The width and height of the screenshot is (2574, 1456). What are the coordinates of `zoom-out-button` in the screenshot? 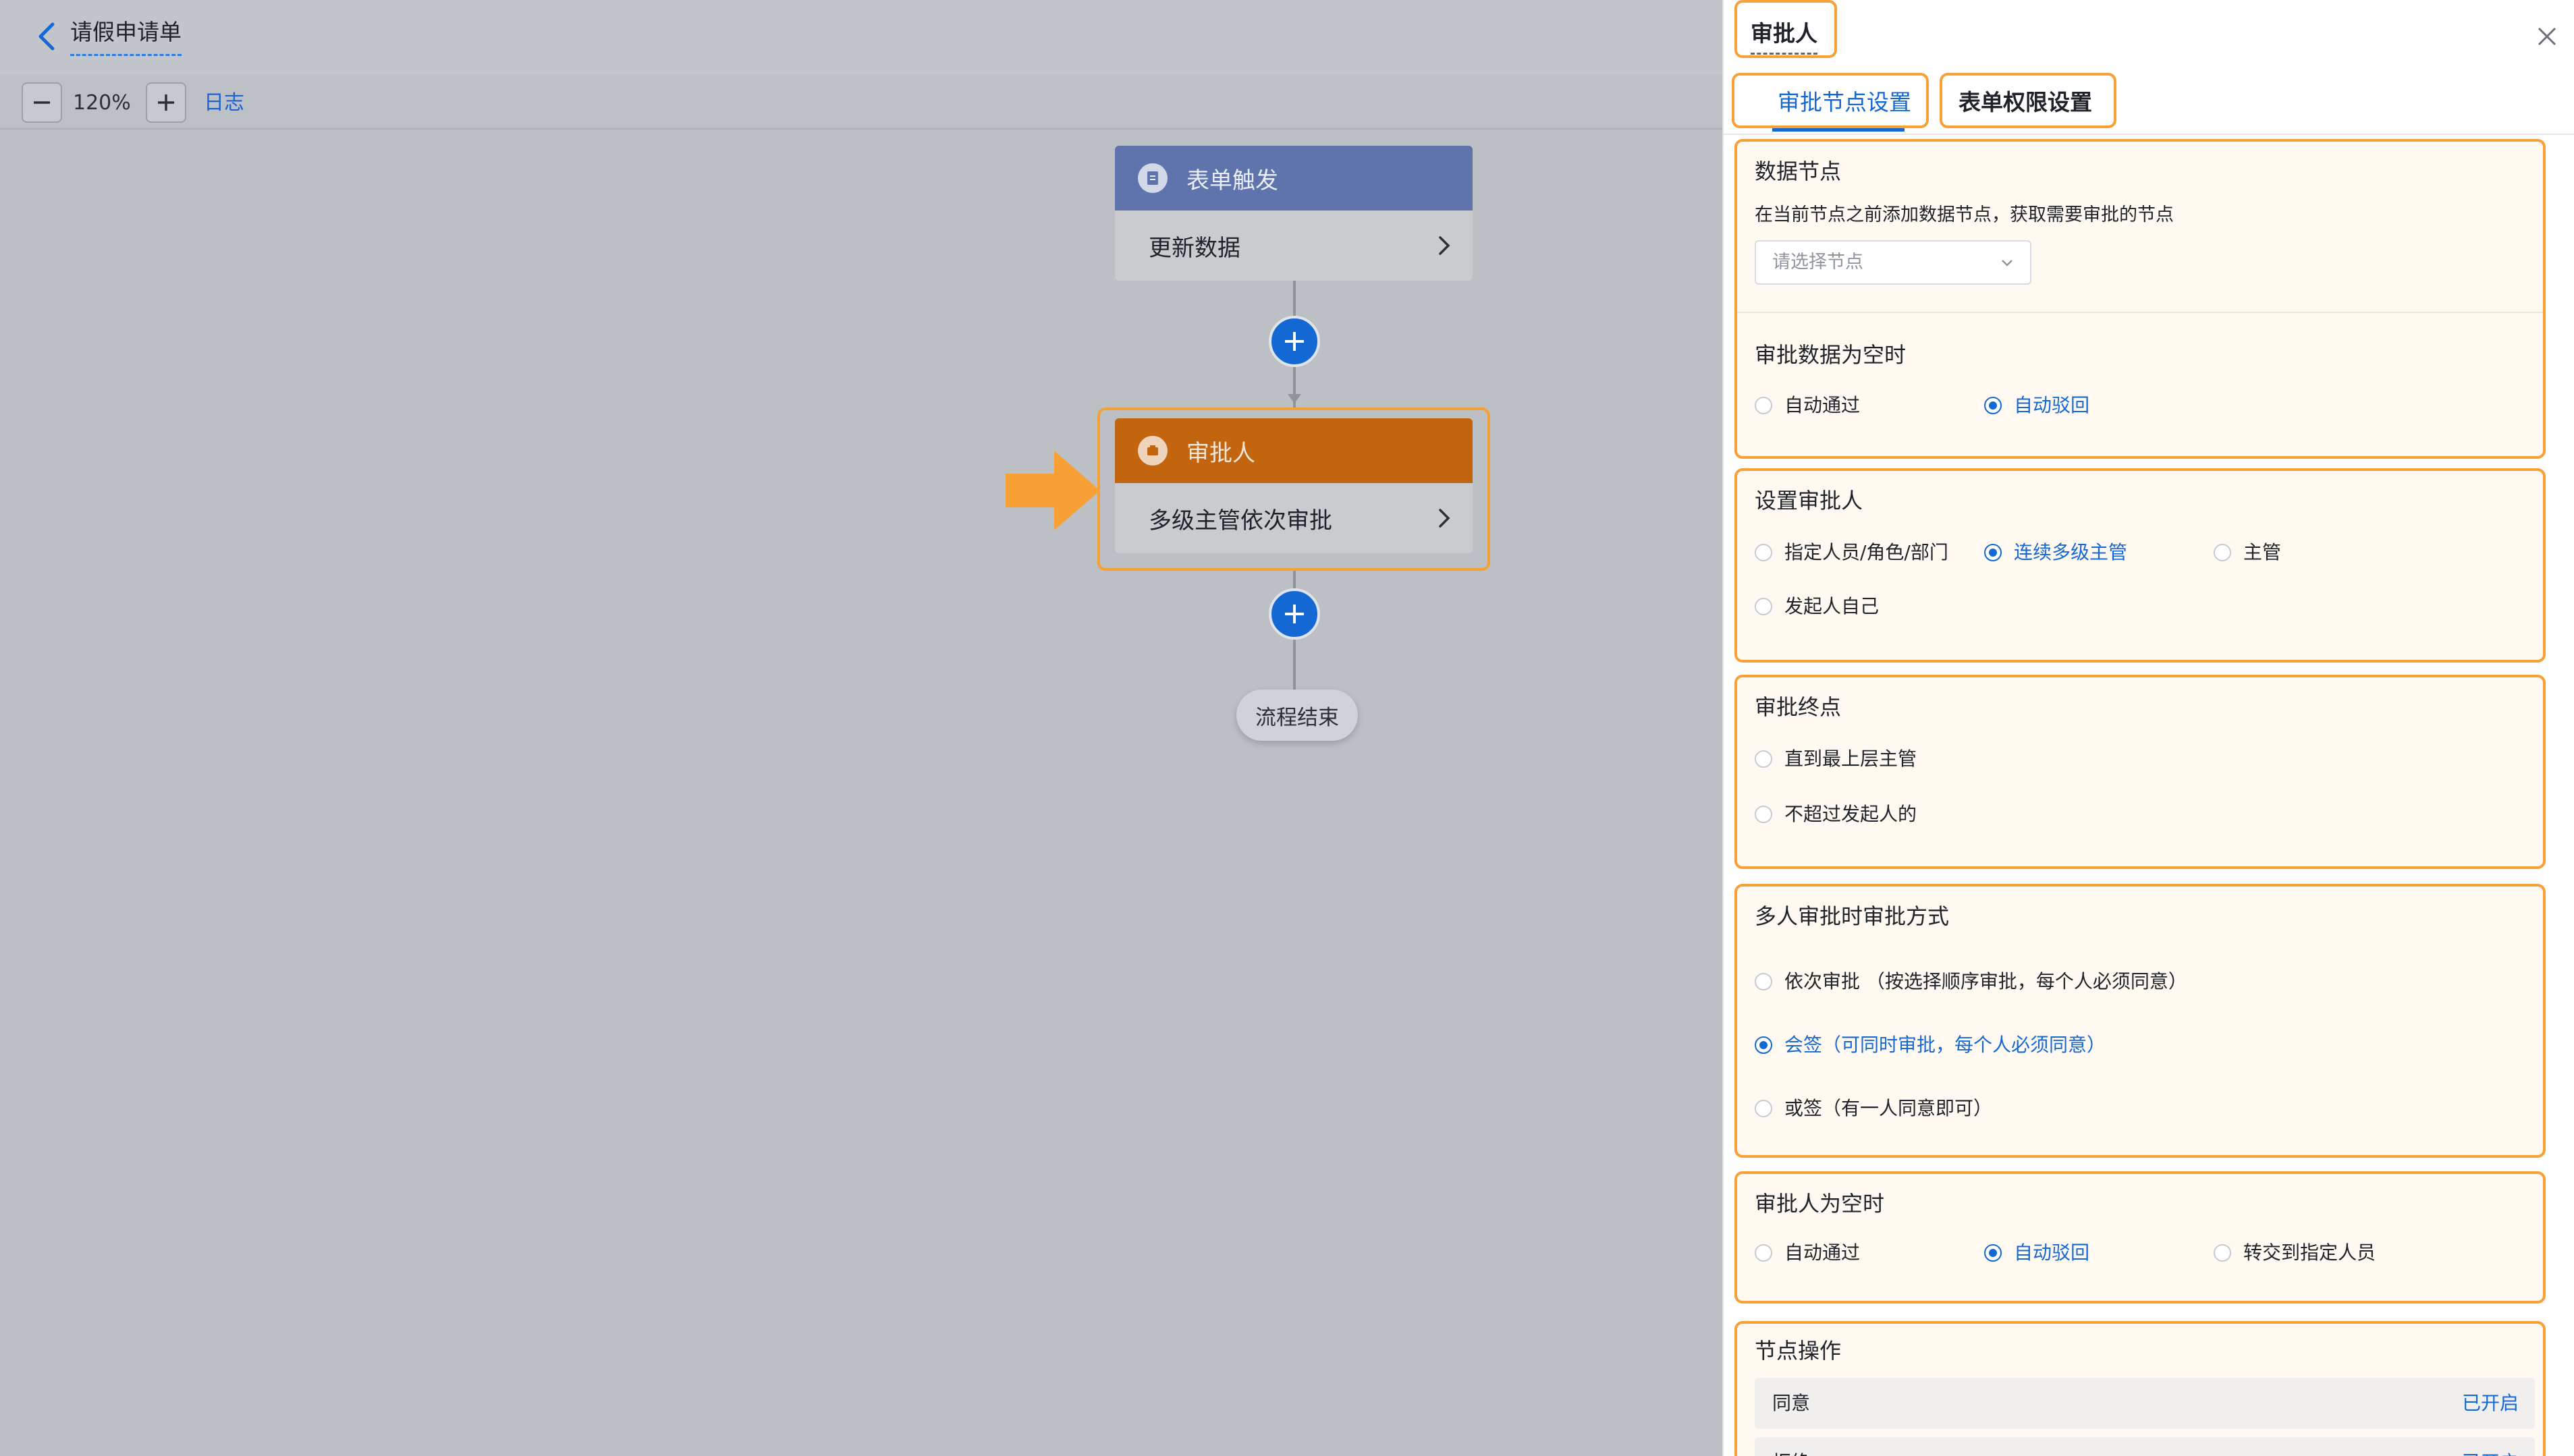 It's located at (42, 102).